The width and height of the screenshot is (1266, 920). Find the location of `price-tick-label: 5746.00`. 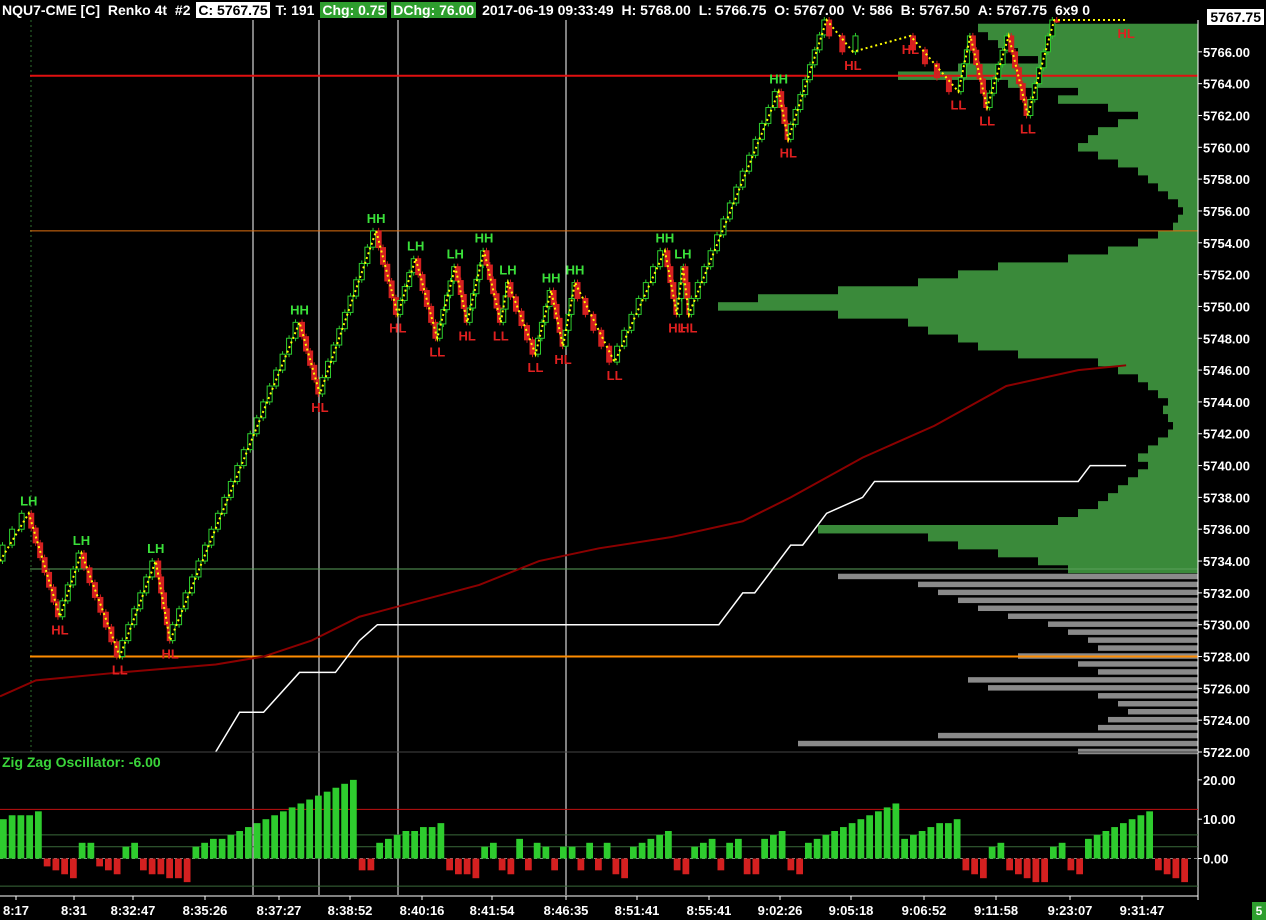

price-tick-label: 5746.00 is located at coordinates (1226, 370).